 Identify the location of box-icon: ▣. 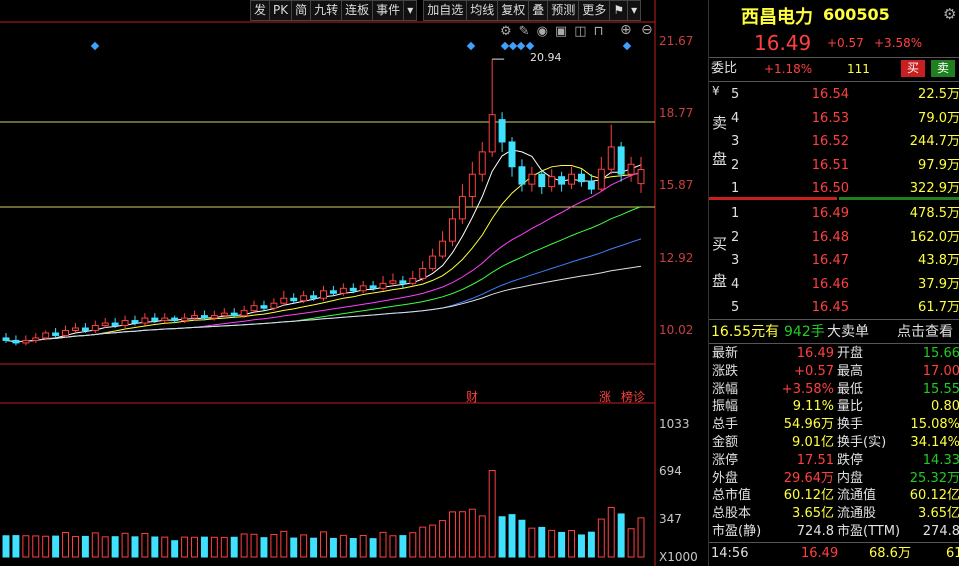
(564, 31).